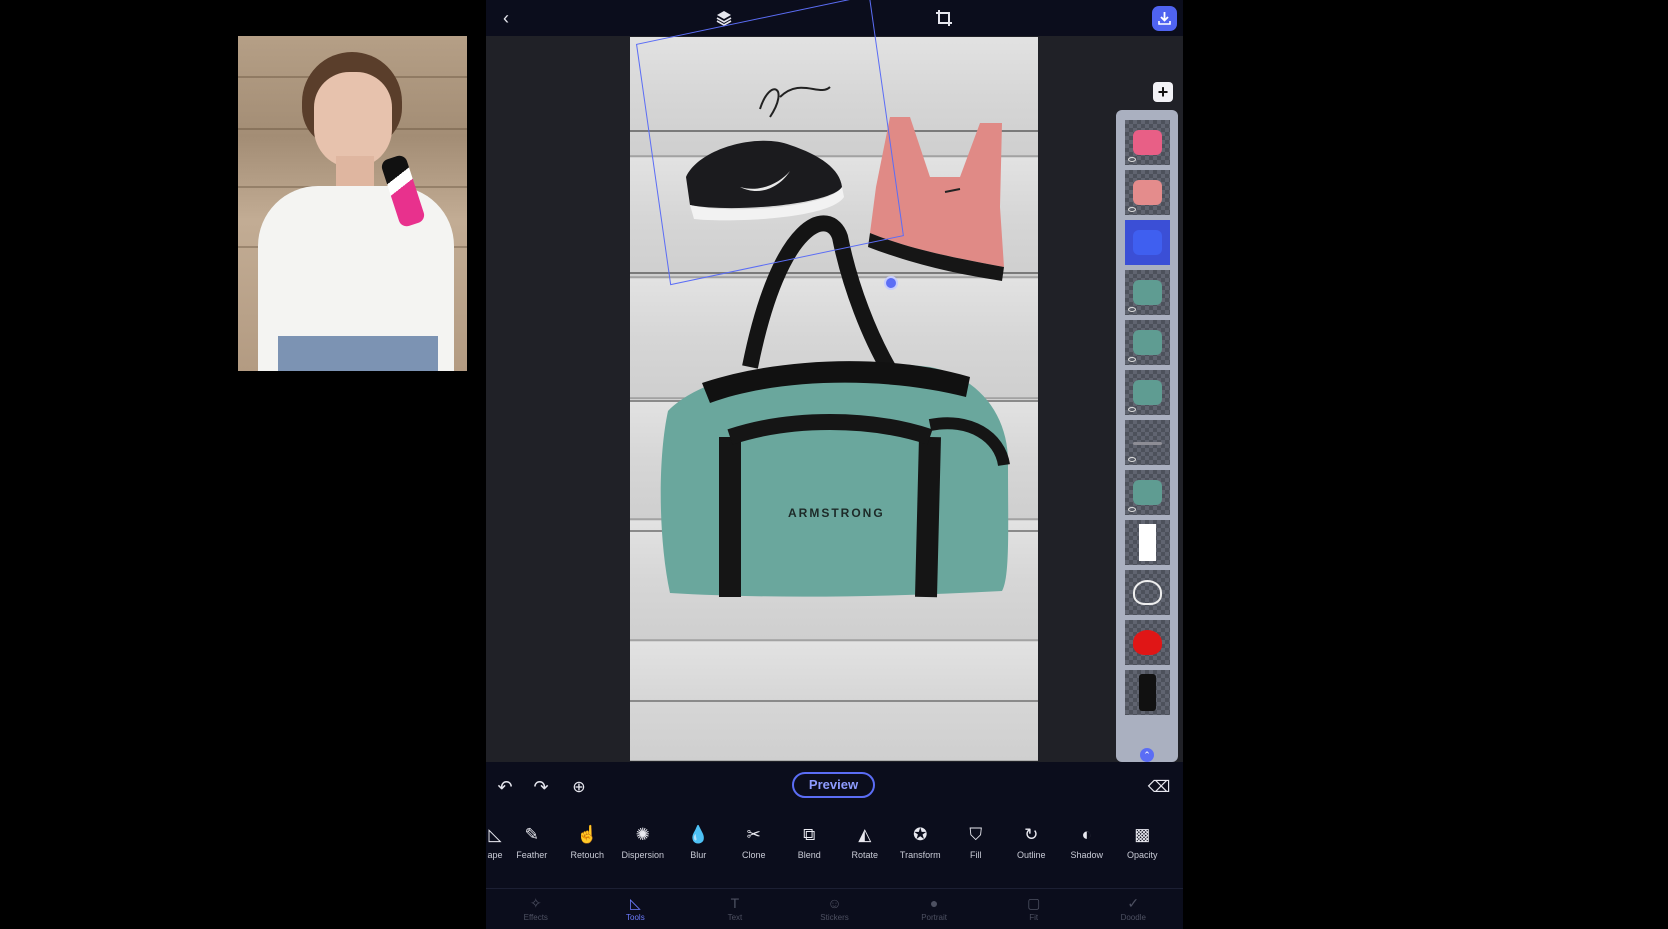 The height and width of the screenshot is (929, 1668). Describe the element at coordinates (809, 855) in the screenshot. I see `tool-label: Blend` at that location.